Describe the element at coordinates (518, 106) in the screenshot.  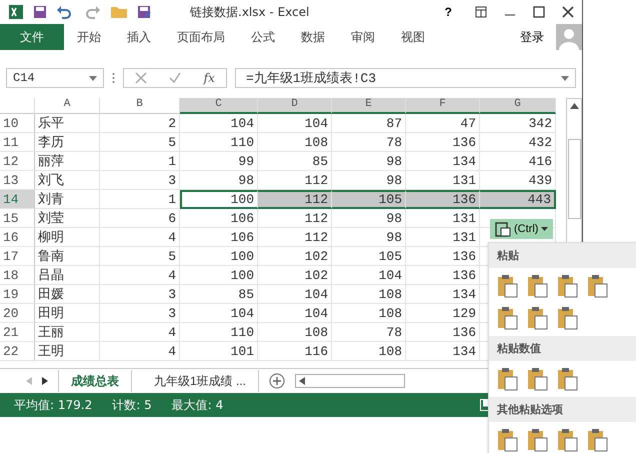
I see `column-header: G` at that location.